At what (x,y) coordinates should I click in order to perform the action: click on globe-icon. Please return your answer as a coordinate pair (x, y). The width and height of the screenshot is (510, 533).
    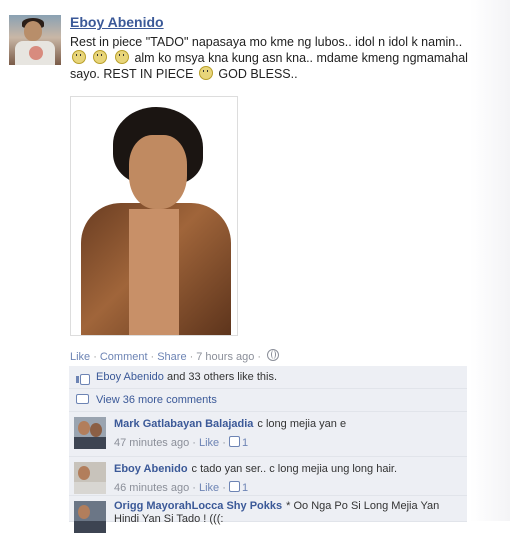
    Looking at the image, I should click on (273, 355).